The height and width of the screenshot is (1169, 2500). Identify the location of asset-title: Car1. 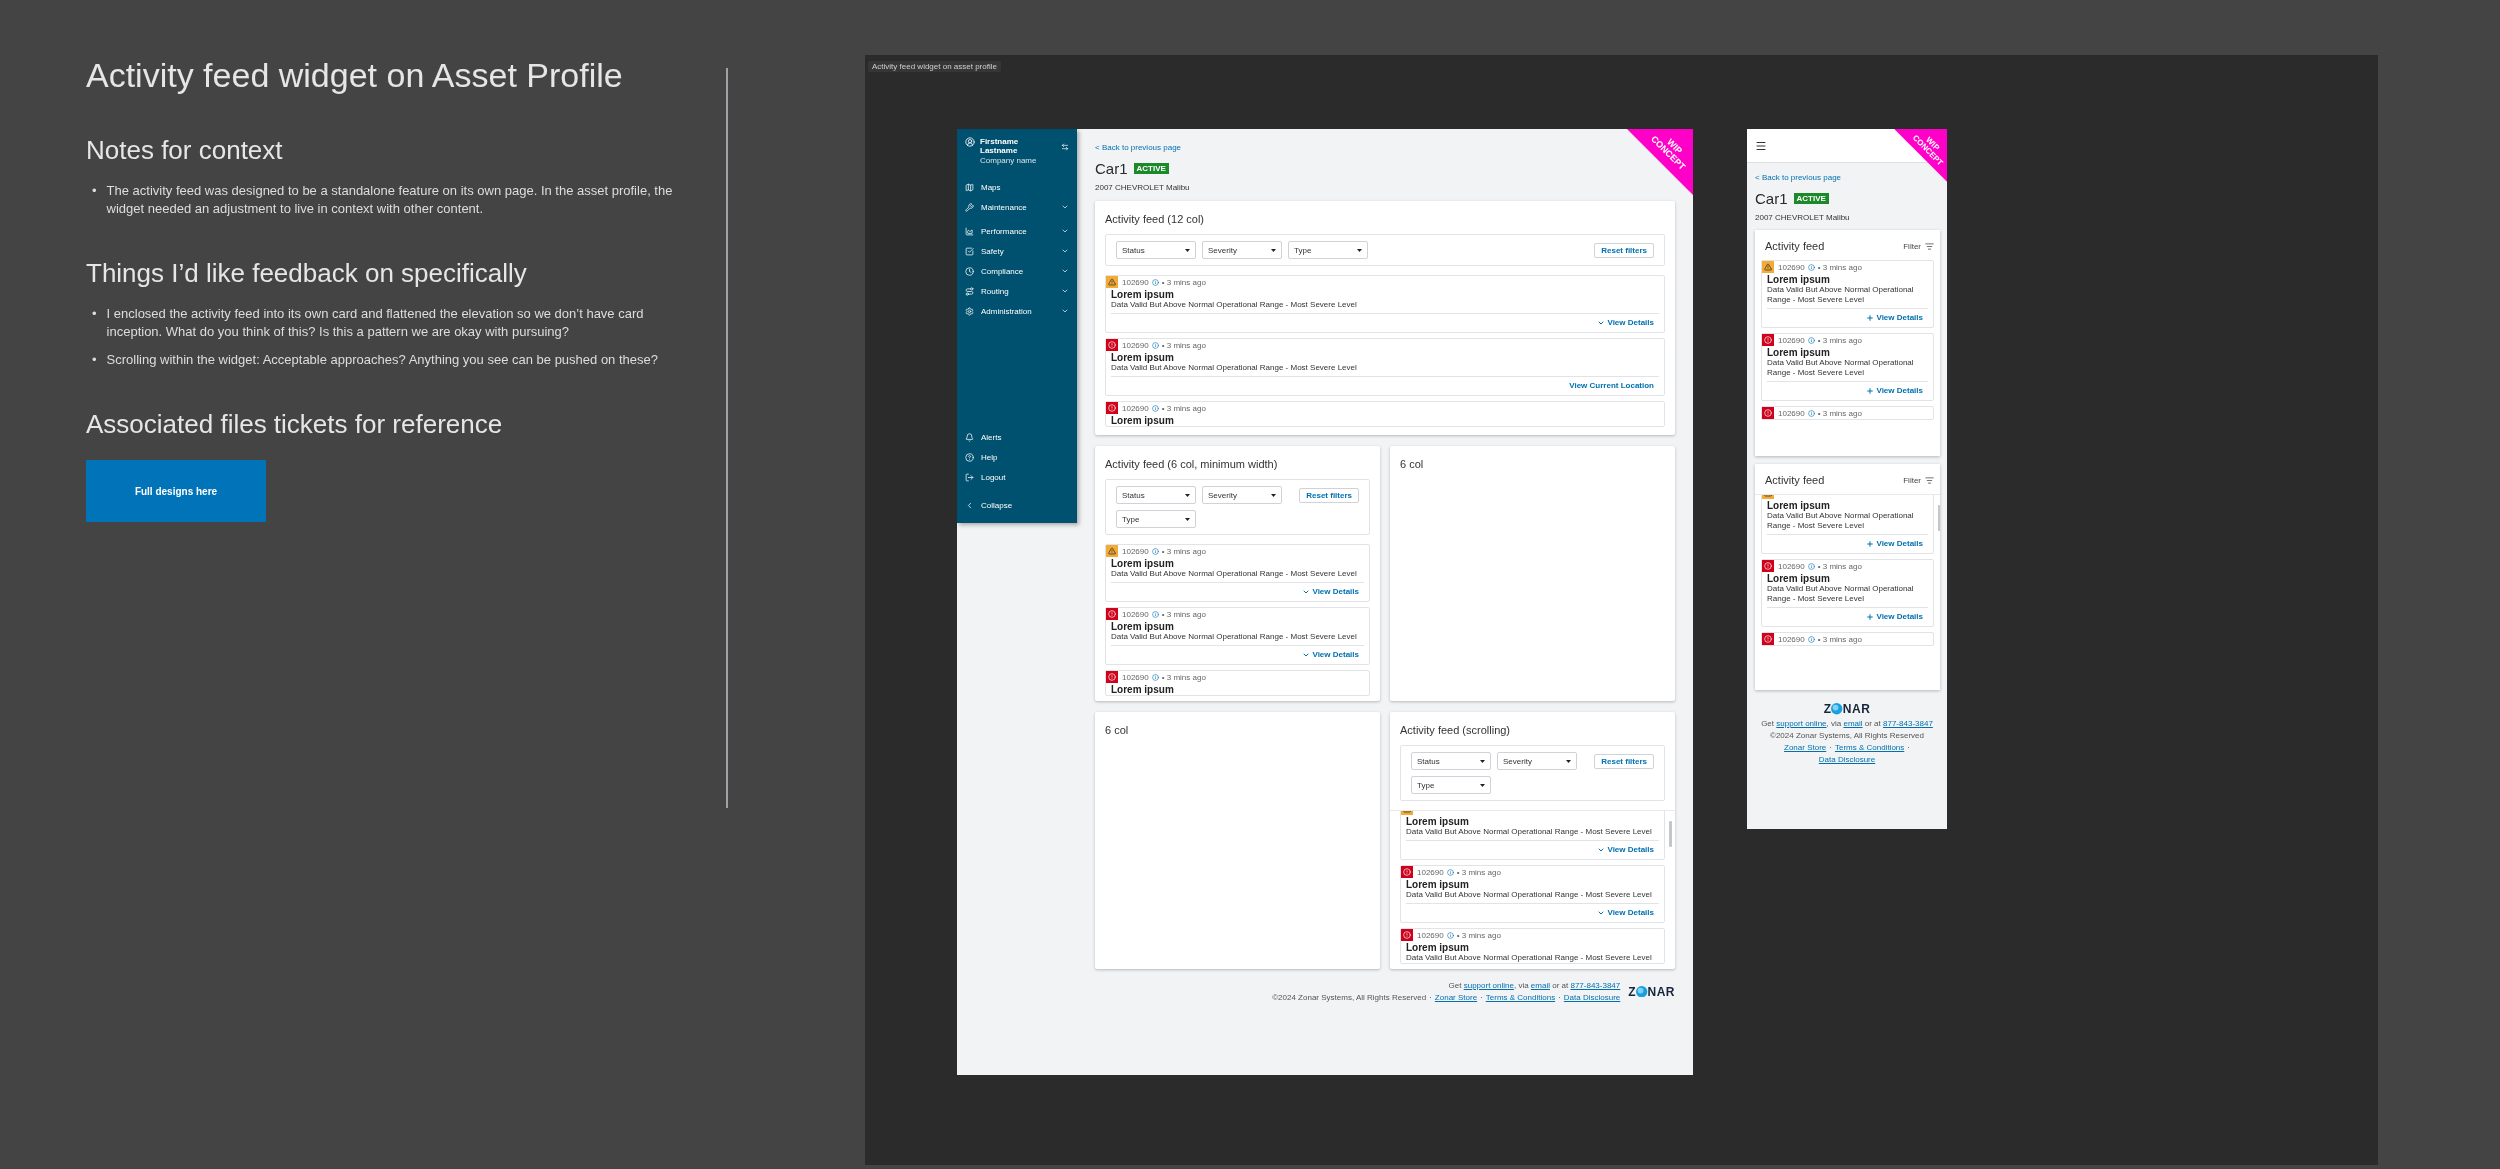
(1771, 198).